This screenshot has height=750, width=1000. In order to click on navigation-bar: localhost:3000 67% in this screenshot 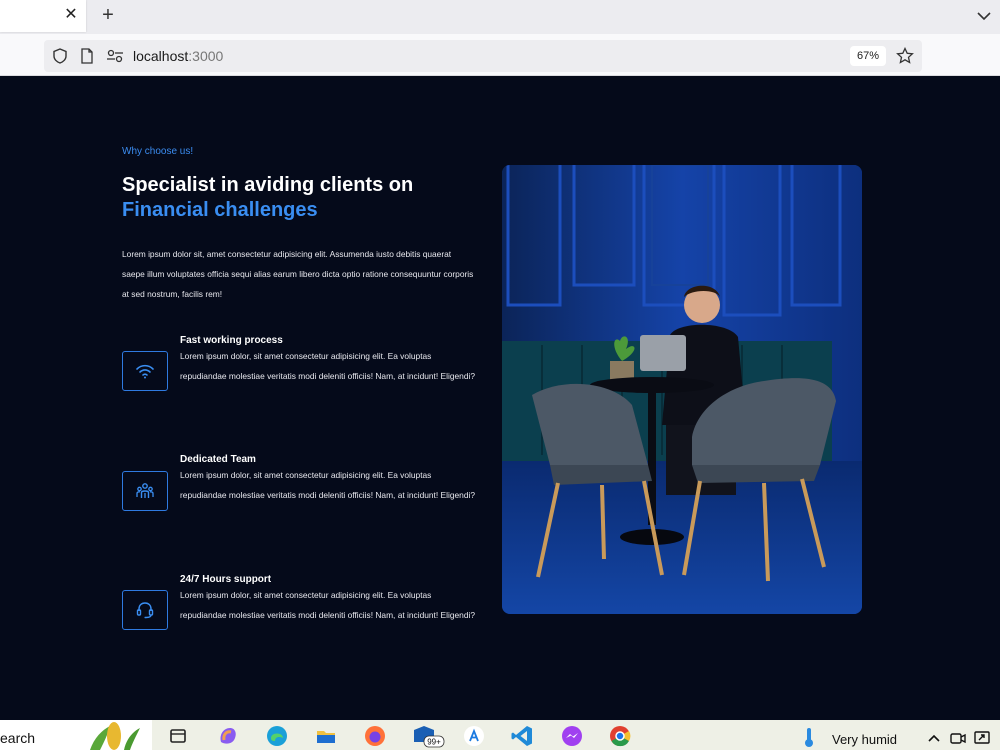, I will do `click(500, 55)`.